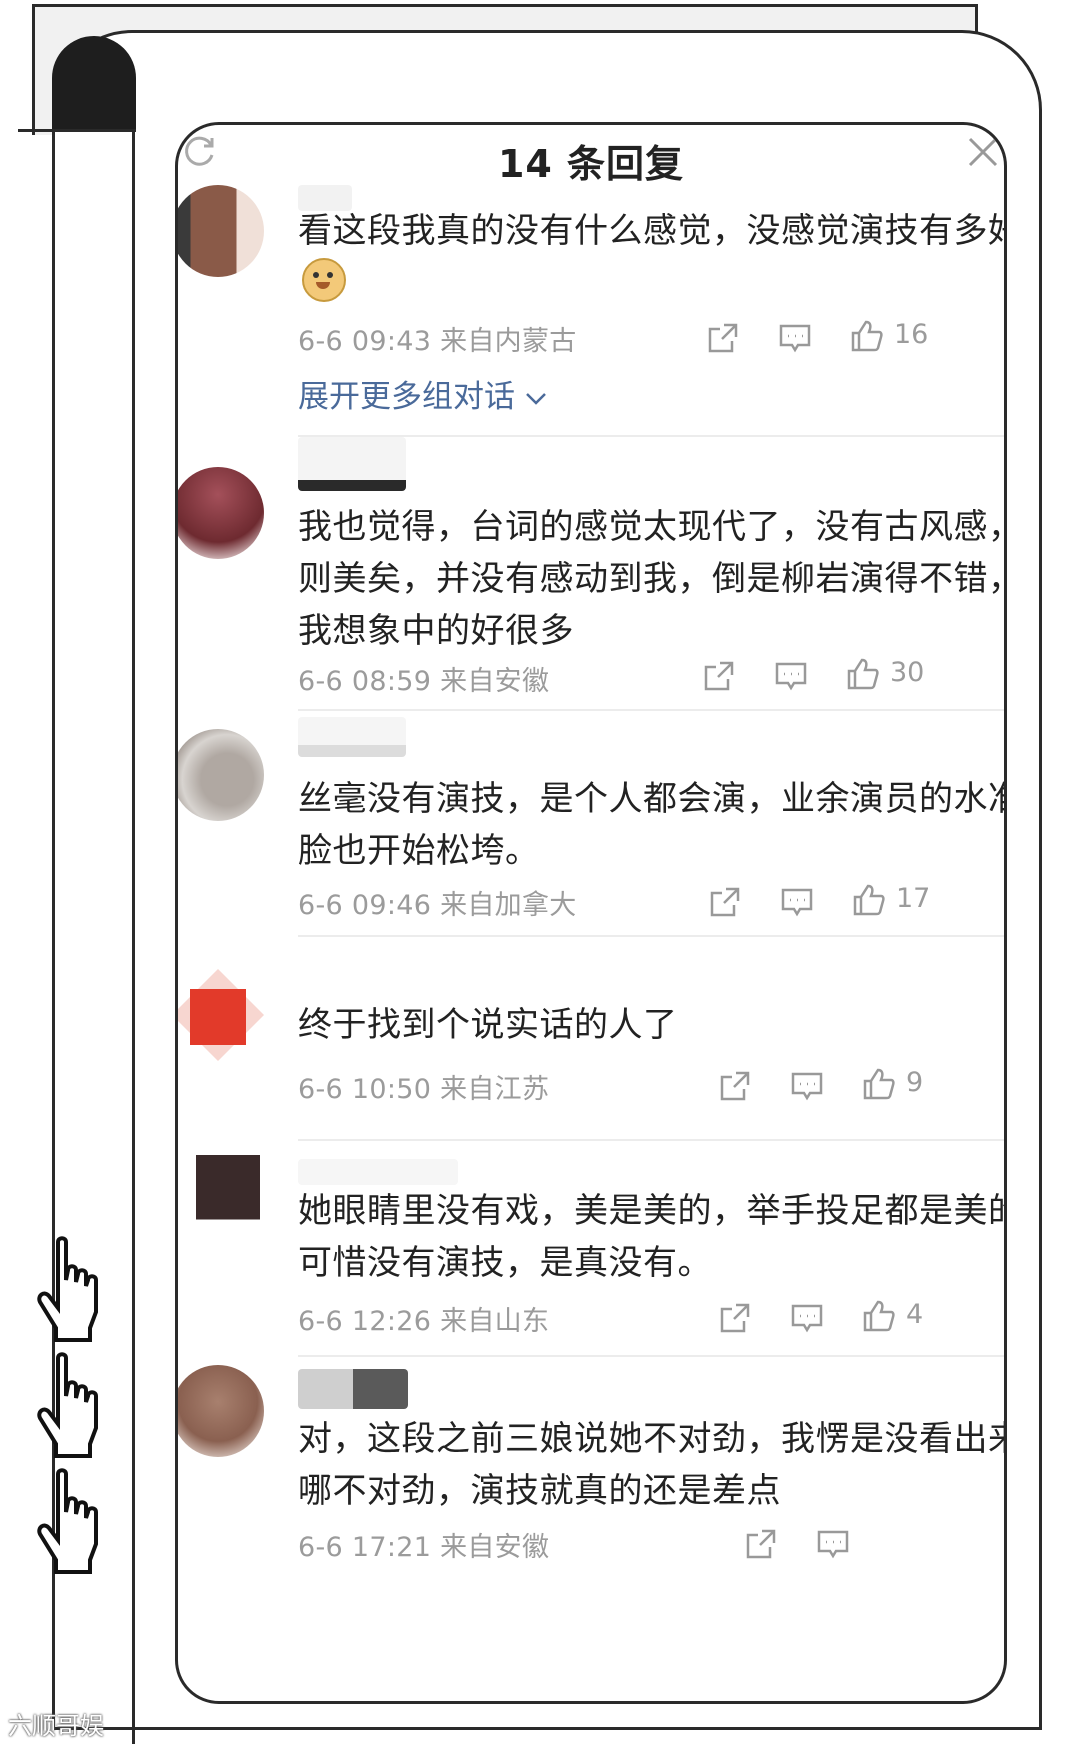 The height and width of the screenshot is (1744, 1080). Describe the element at coordinates (77, 130) in the screenshot. I see `frame-edge` at that location.